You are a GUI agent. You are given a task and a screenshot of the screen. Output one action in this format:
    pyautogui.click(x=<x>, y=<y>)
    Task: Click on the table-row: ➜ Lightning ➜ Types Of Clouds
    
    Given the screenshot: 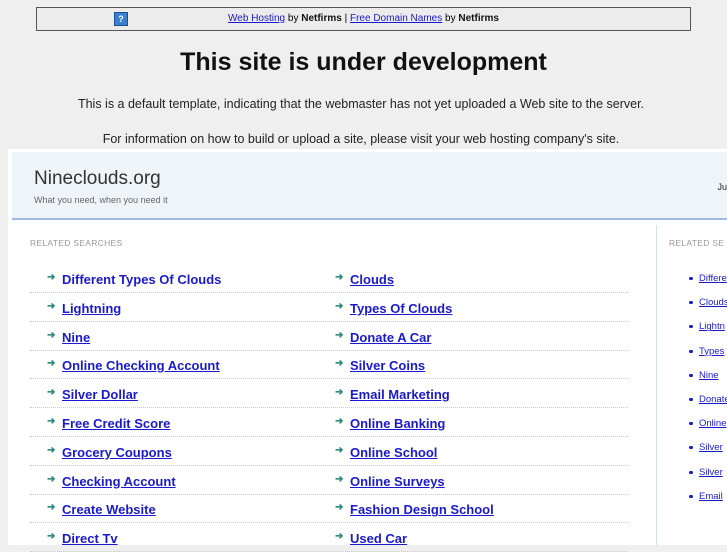 What is the action you would take?
    pyautogui.click(x=329, y=307)
    